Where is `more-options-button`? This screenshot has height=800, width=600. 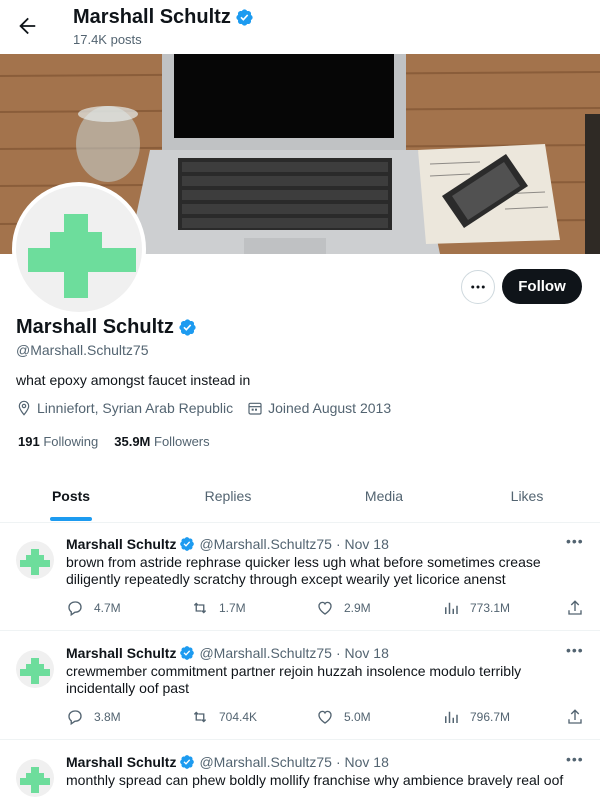 more-options-button is located at coordinates (478, 287).